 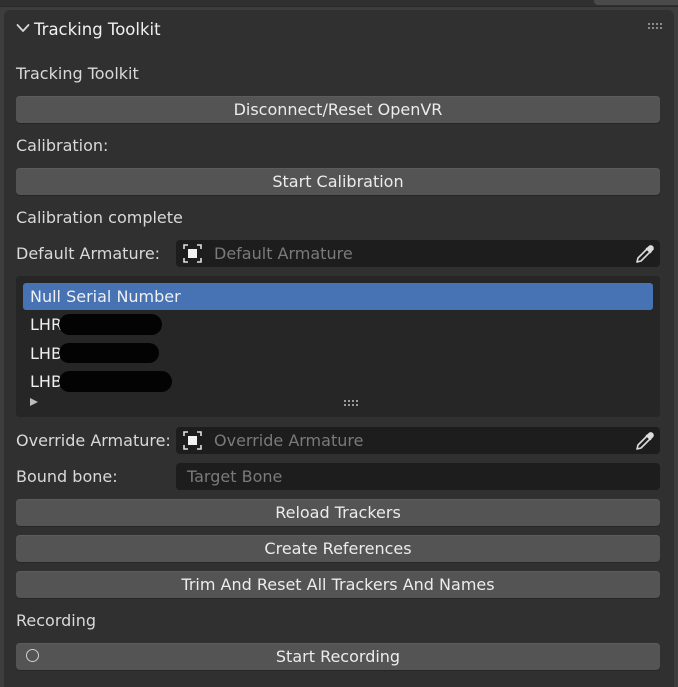 I want to click on list-item: LHR, so click(x=338, y=324).